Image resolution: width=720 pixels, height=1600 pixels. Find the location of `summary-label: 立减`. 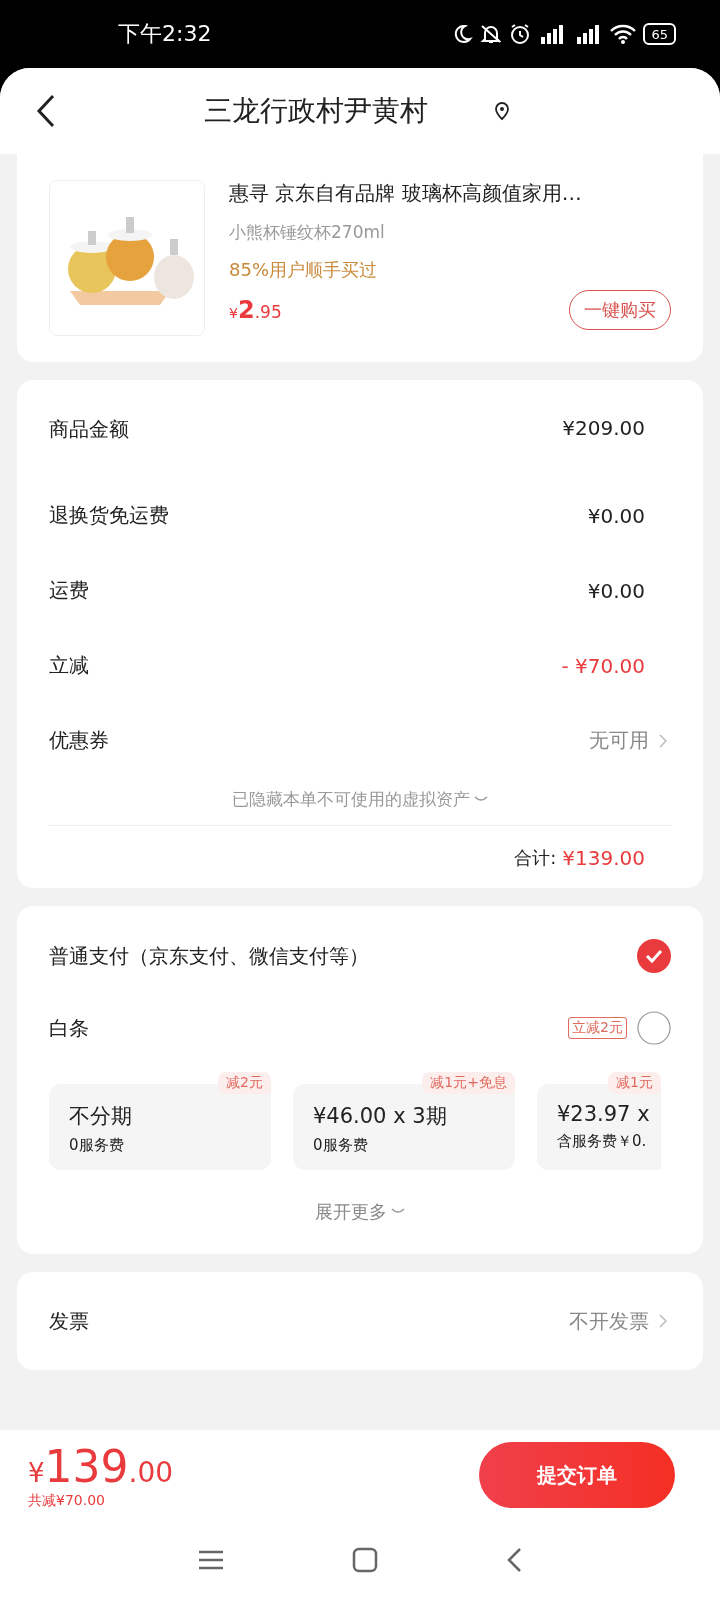

summary-label: 立减 is located at coordinates (69, 665).